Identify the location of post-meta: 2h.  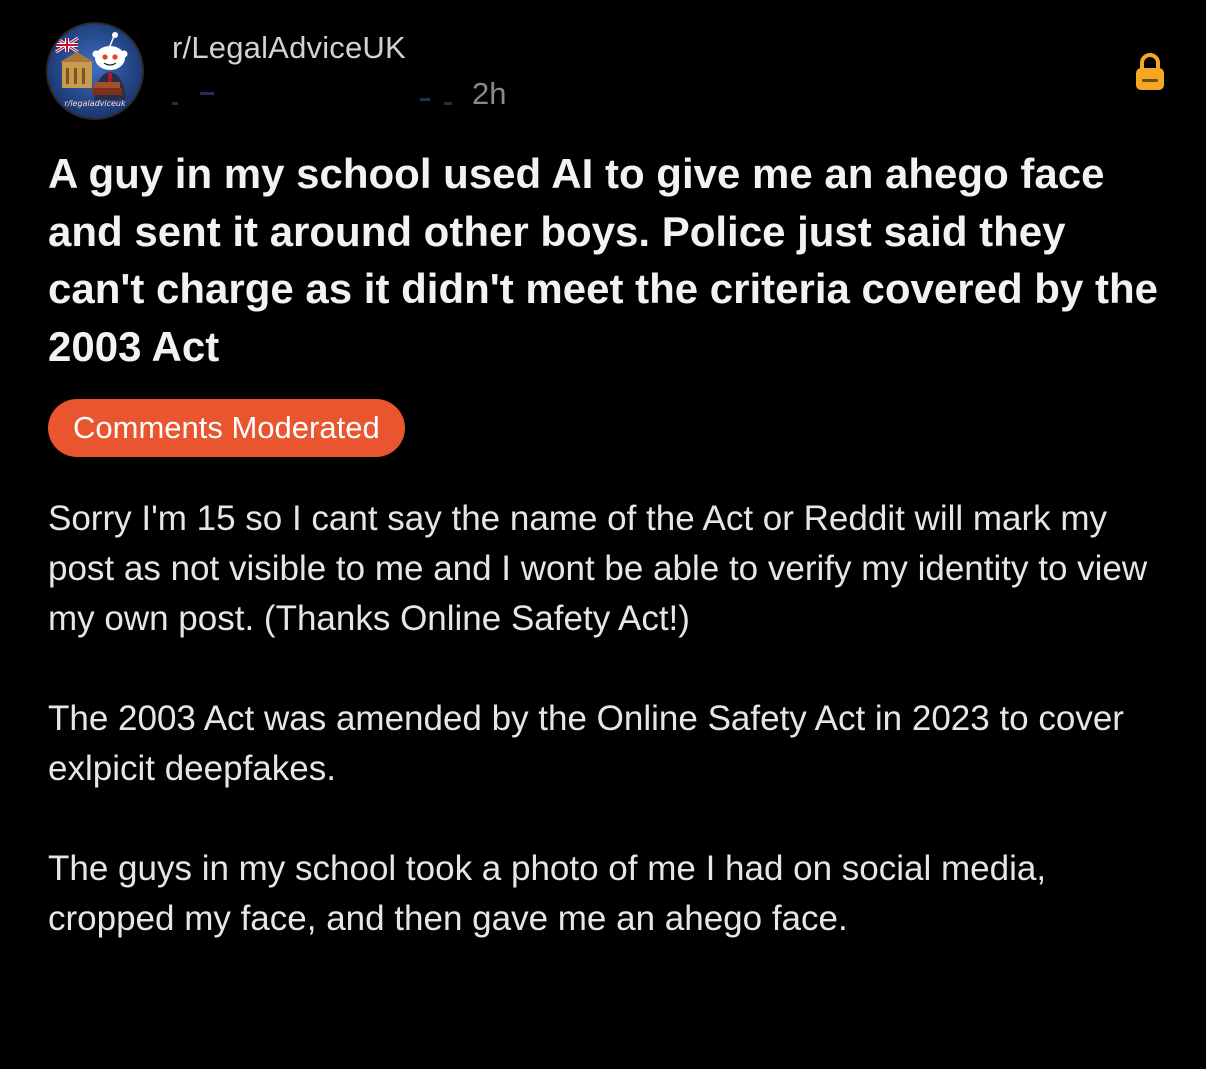
(372, 96).